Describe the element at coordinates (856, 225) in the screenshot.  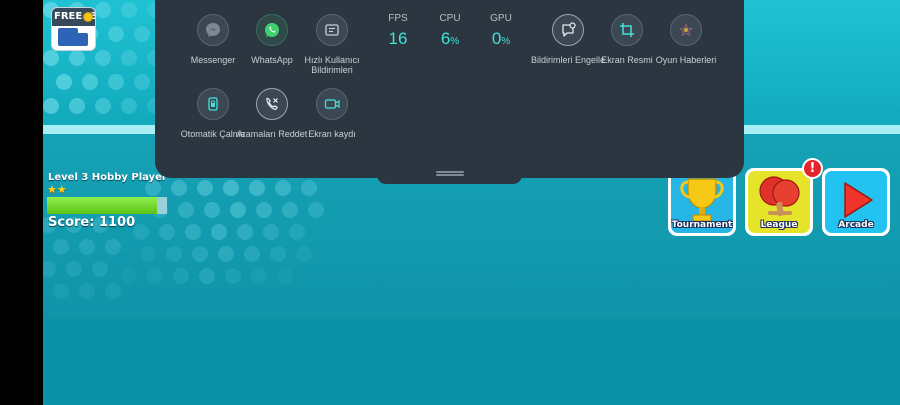
I see `arcade-label: Arcade` at that location.